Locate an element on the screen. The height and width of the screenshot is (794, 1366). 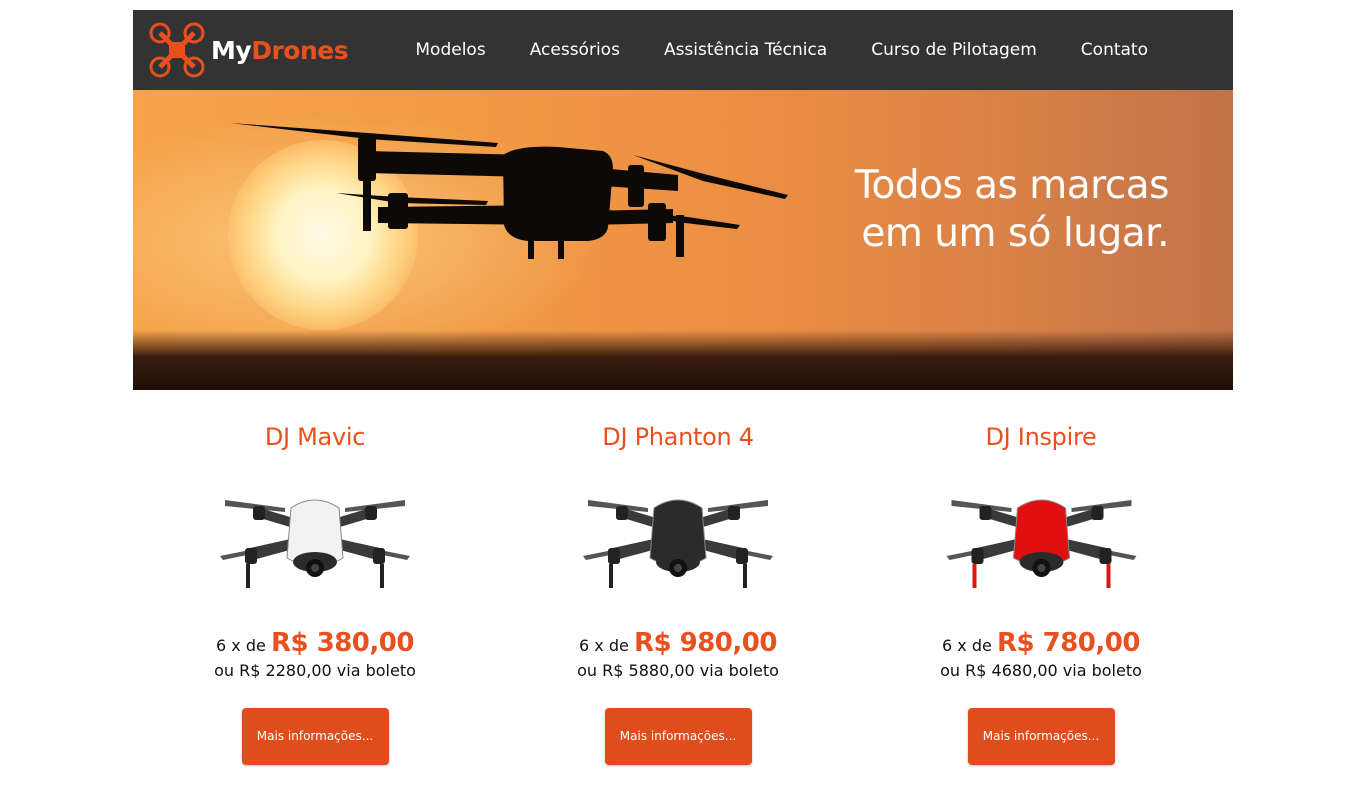
hero-horizon is located at coordinates (683, 360).